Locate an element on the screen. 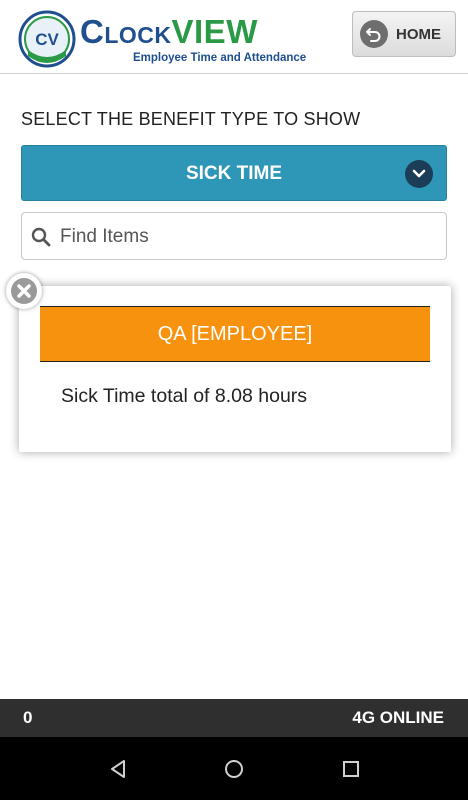 The height and width of the screenshot is (800, 468). search-icon is located at coordinates (41, 237).